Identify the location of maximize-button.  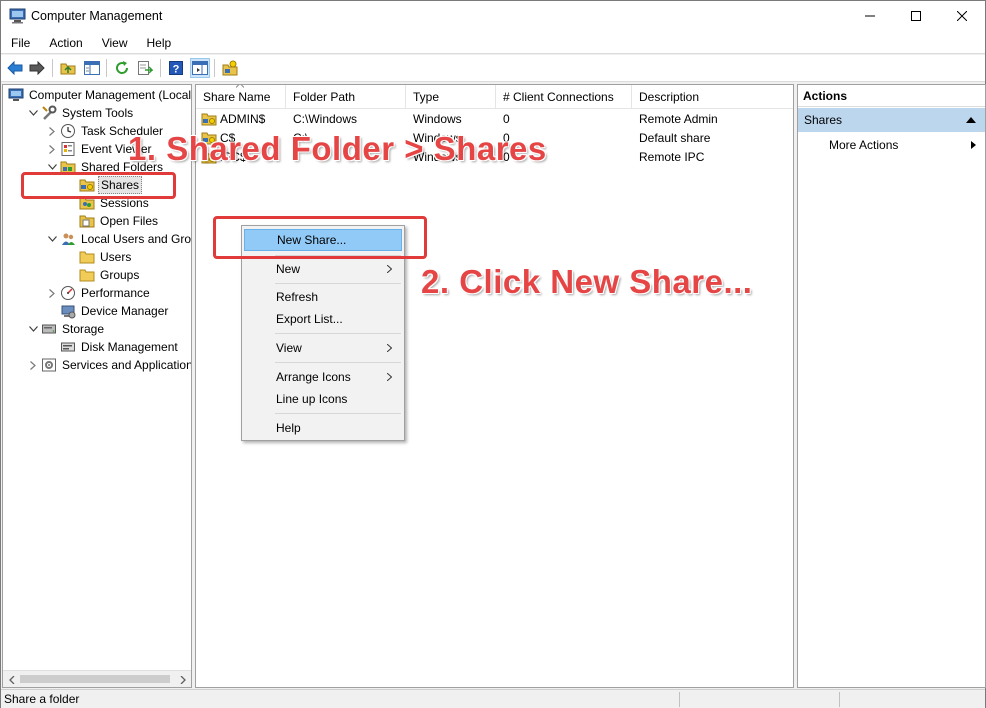
(916, 16).